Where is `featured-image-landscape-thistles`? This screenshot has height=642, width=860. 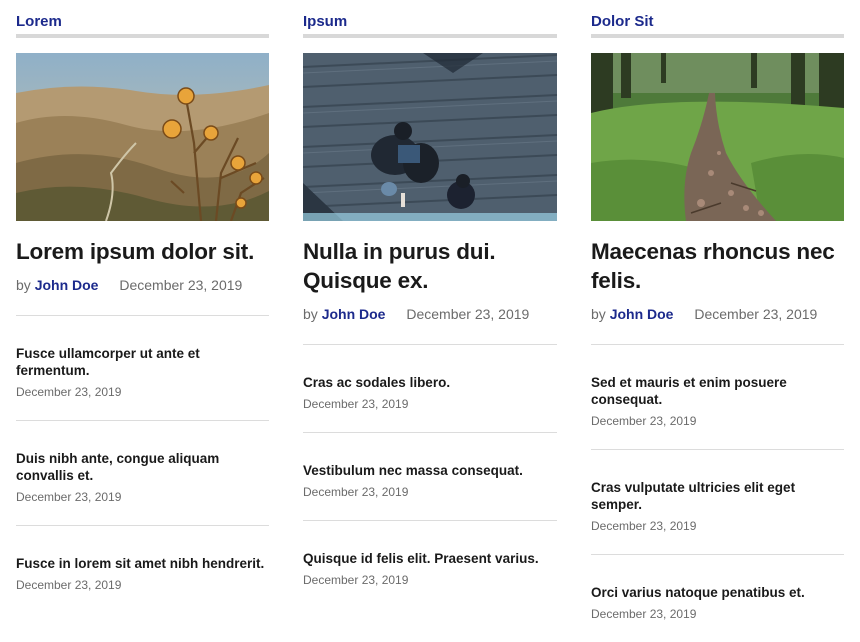
featured-image-landscape-thistles is located at coordinates (142, 137).